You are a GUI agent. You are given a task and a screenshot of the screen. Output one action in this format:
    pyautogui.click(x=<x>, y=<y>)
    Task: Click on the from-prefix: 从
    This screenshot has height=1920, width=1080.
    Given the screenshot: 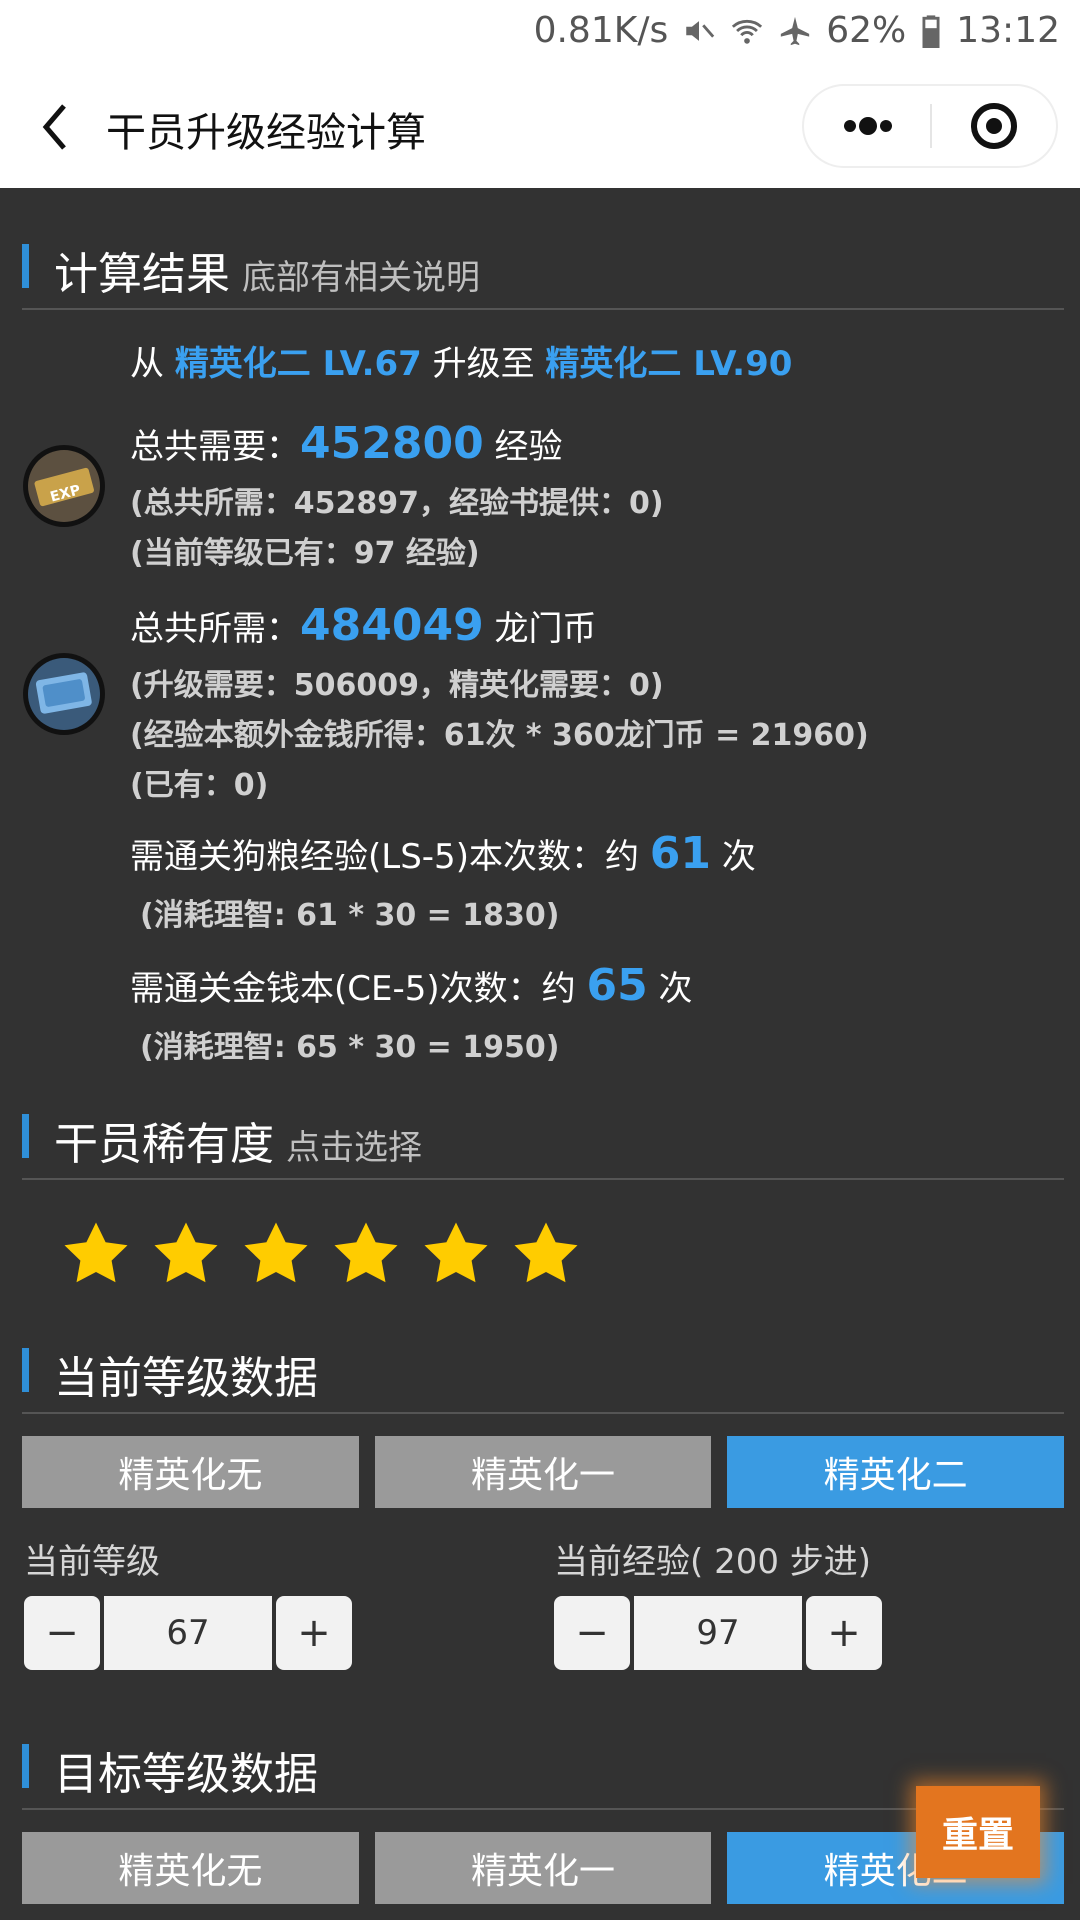 What is the action you would take?
    pyautogui.click(x=147, y=364)
    